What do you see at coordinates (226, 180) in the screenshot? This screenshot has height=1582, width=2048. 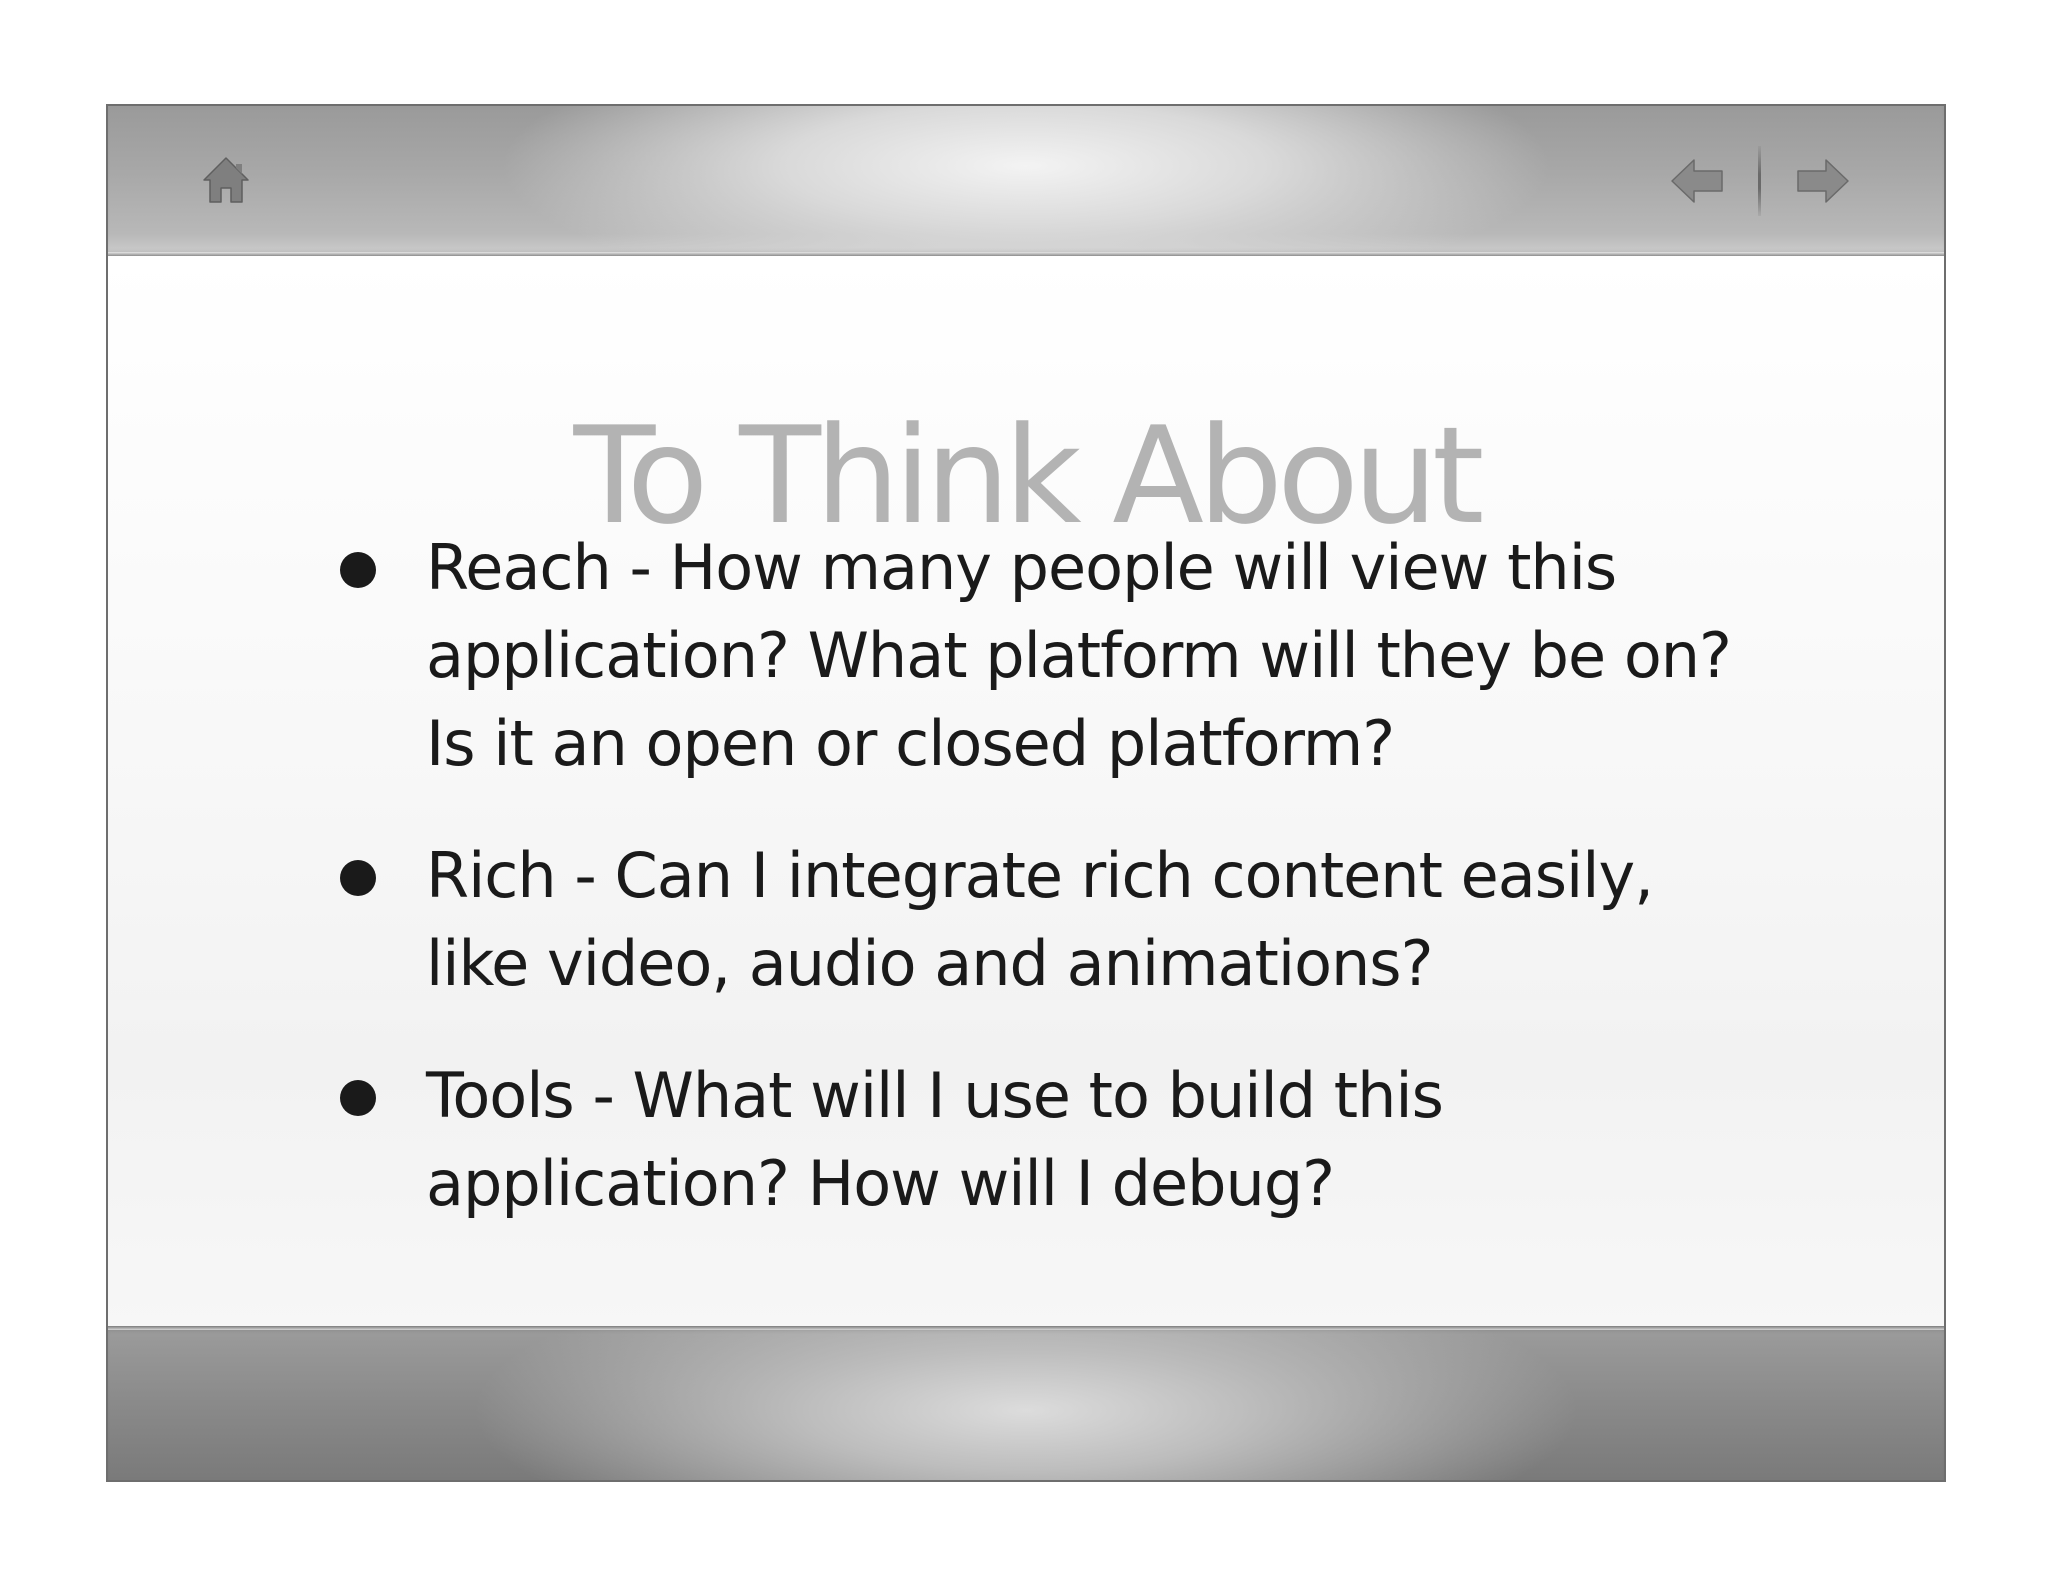 I see `home-icon` at bounding box center [226, 180].